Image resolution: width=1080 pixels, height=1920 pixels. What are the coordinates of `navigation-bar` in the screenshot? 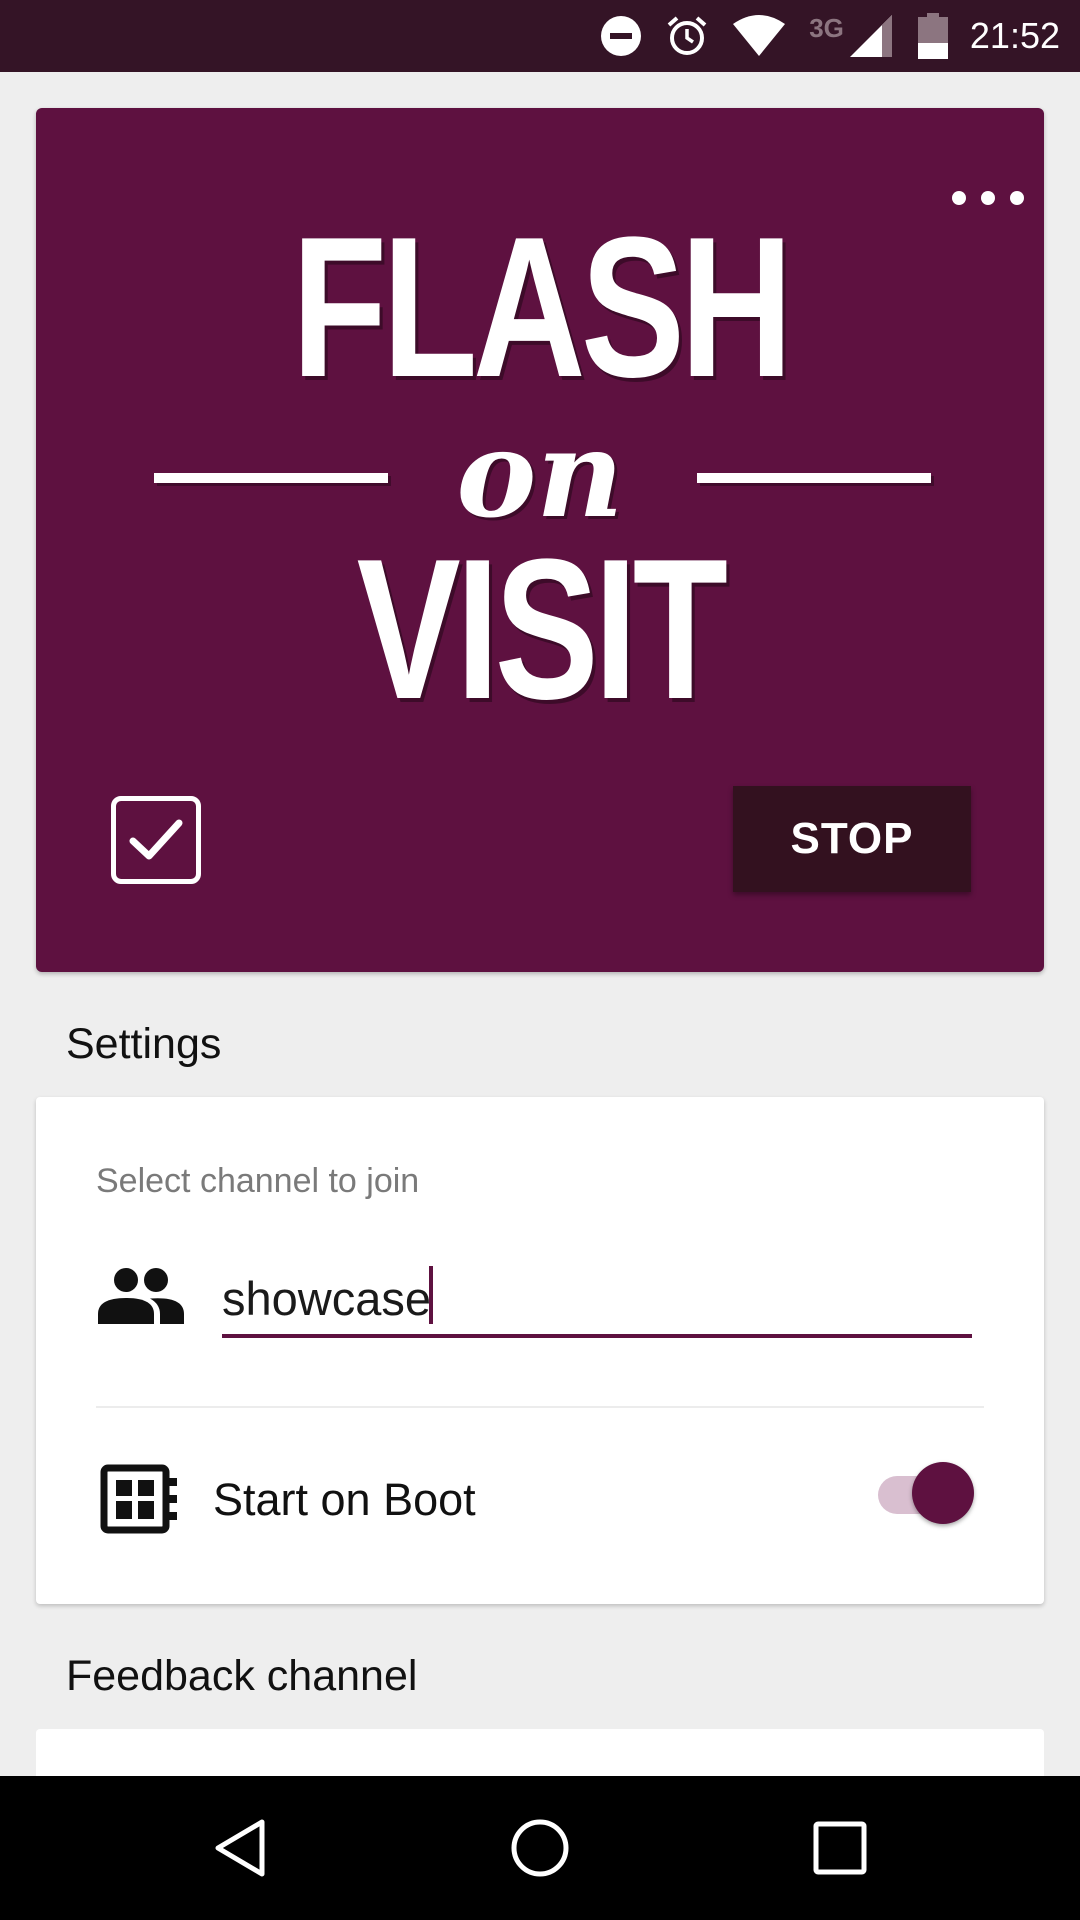 It's located at (540, 1848).